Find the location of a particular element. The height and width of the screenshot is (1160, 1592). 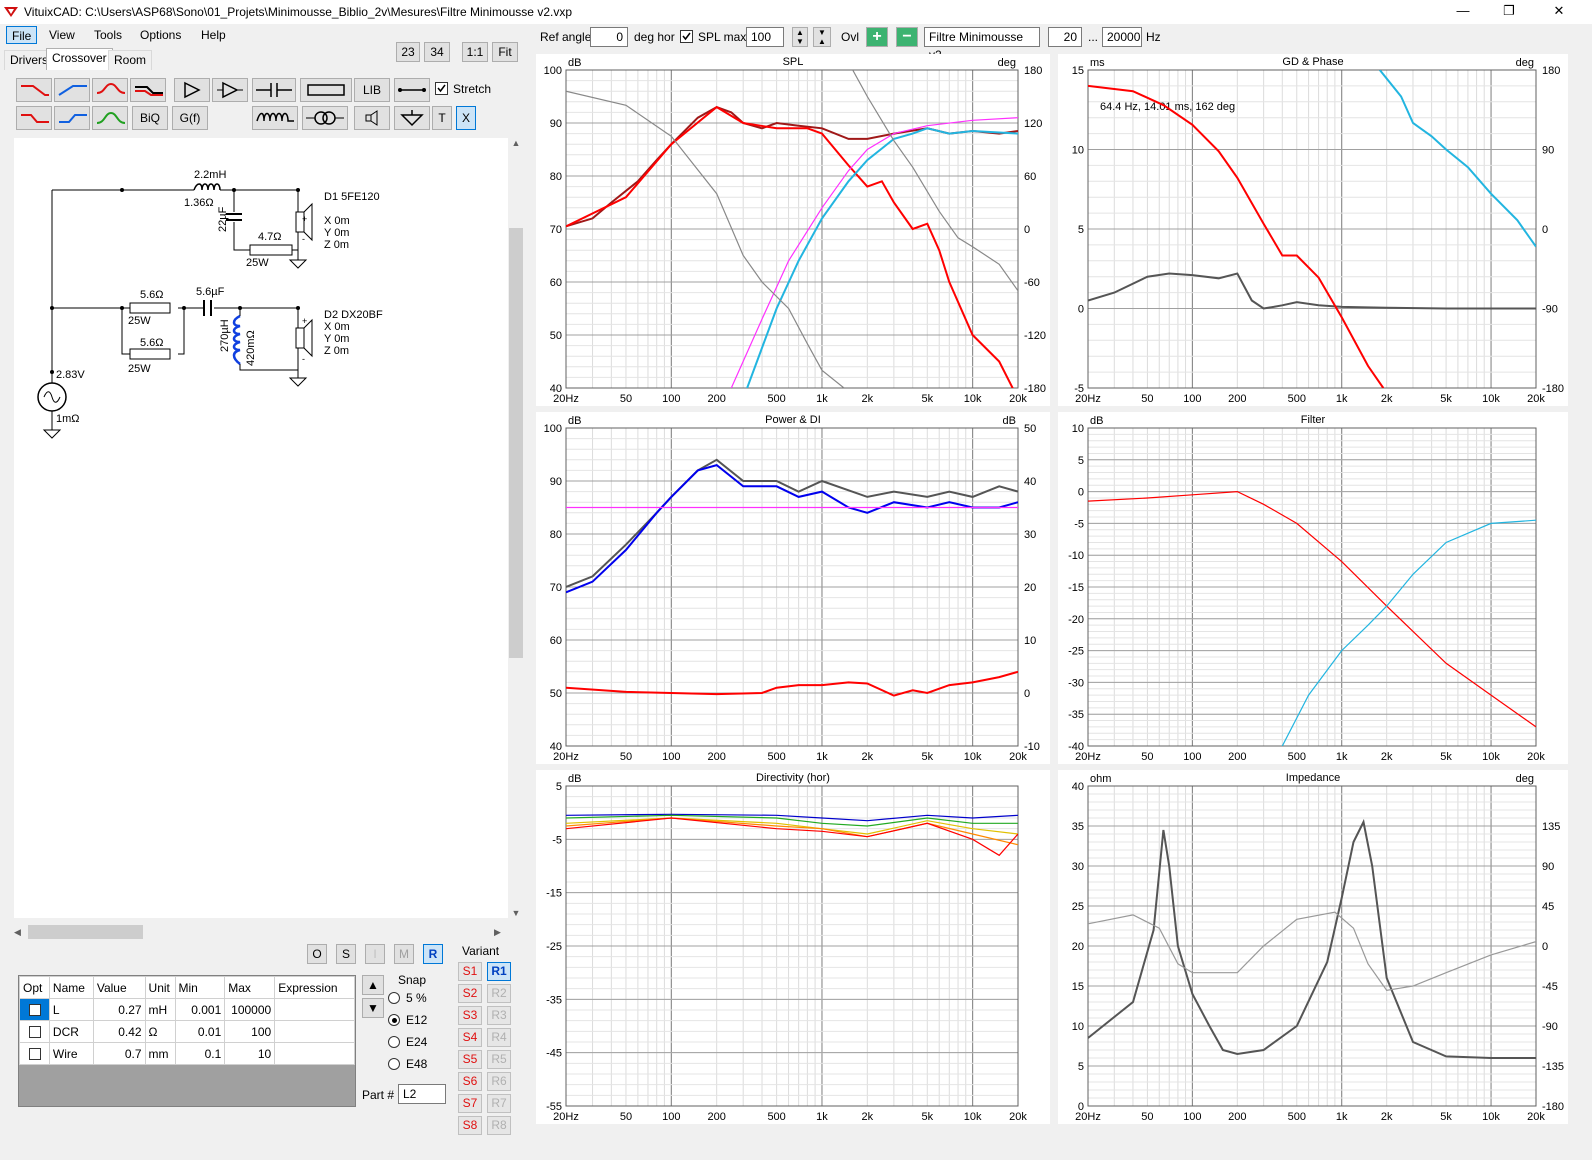

text-tool: T is located at coordinates (442, 118).